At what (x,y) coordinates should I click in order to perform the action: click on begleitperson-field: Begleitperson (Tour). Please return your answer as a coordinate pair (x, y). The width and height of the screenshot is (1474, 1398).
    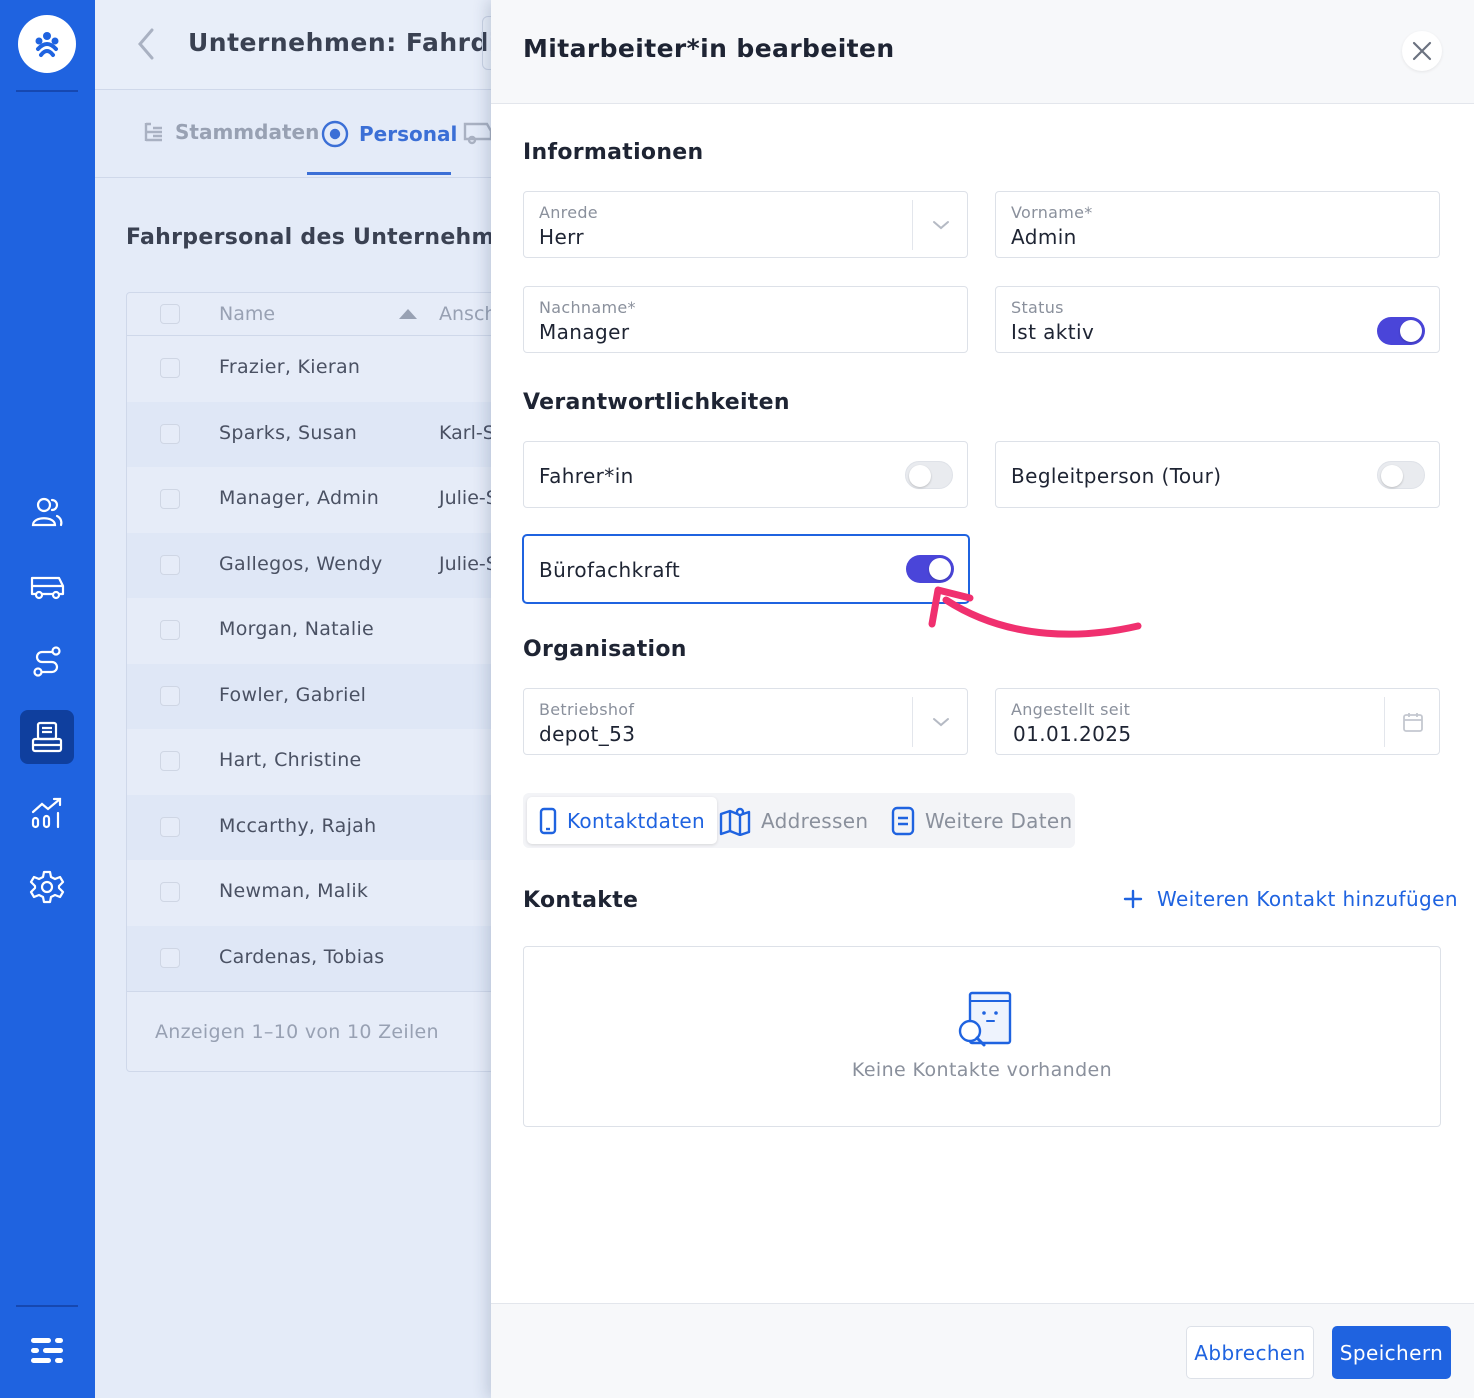
    Looking at the image, I should click on (1217, 474).